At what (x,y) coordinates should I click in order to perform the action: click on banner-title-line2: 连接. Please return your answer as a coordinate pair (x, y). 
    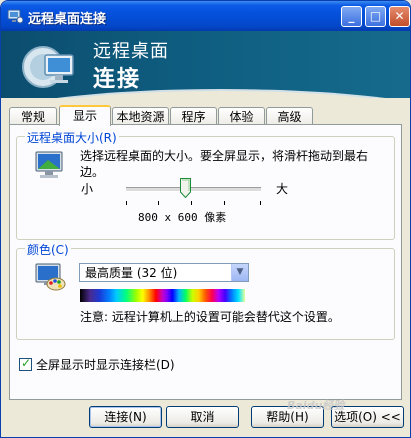
    Looking at the image, I should click on (117, 79).